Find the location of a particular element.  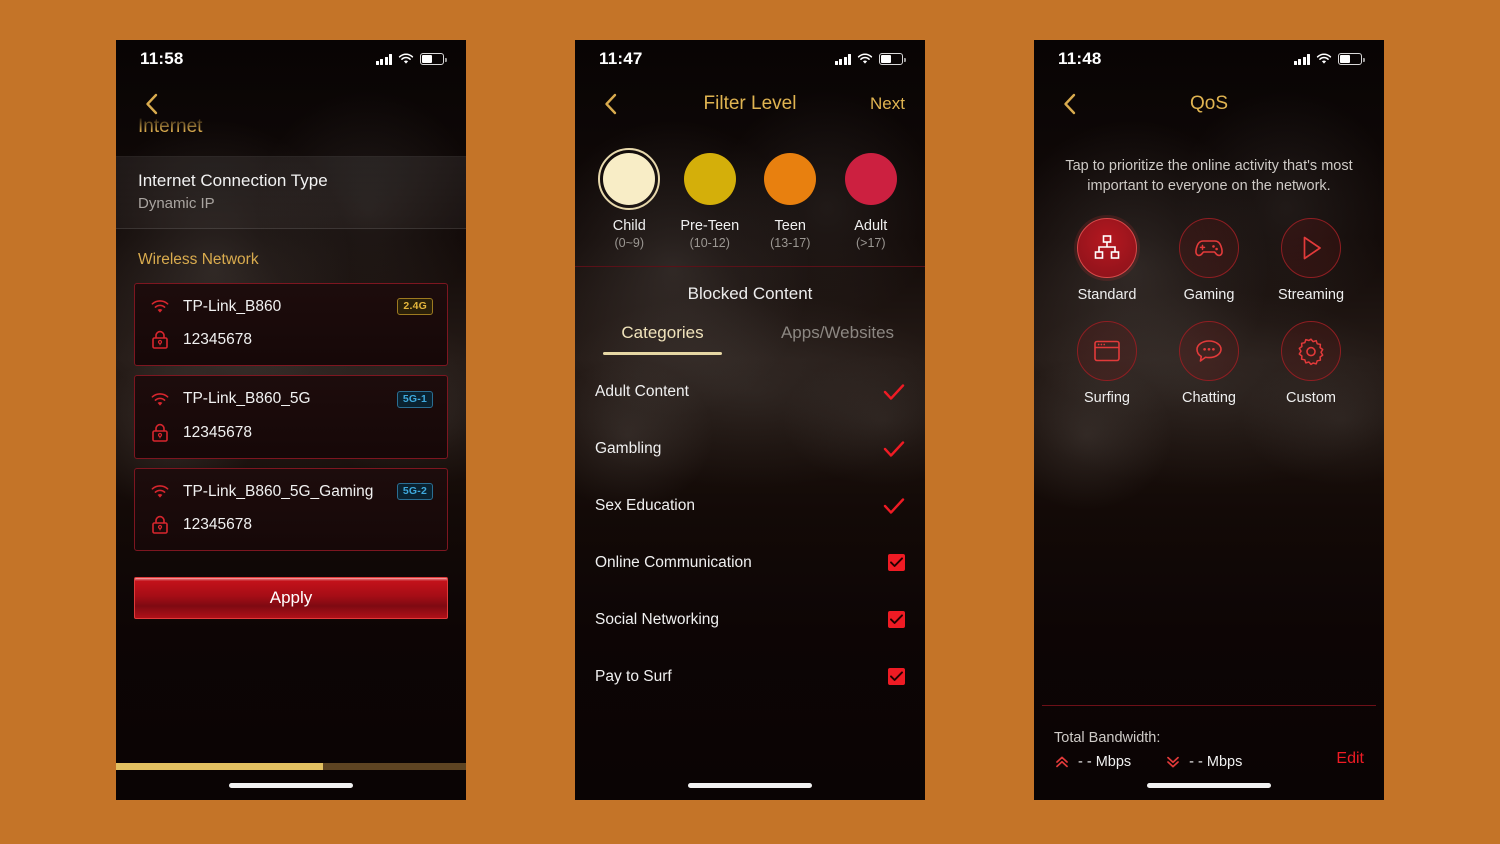

status-bar: 11:47 is located at coordinates (750, 59).